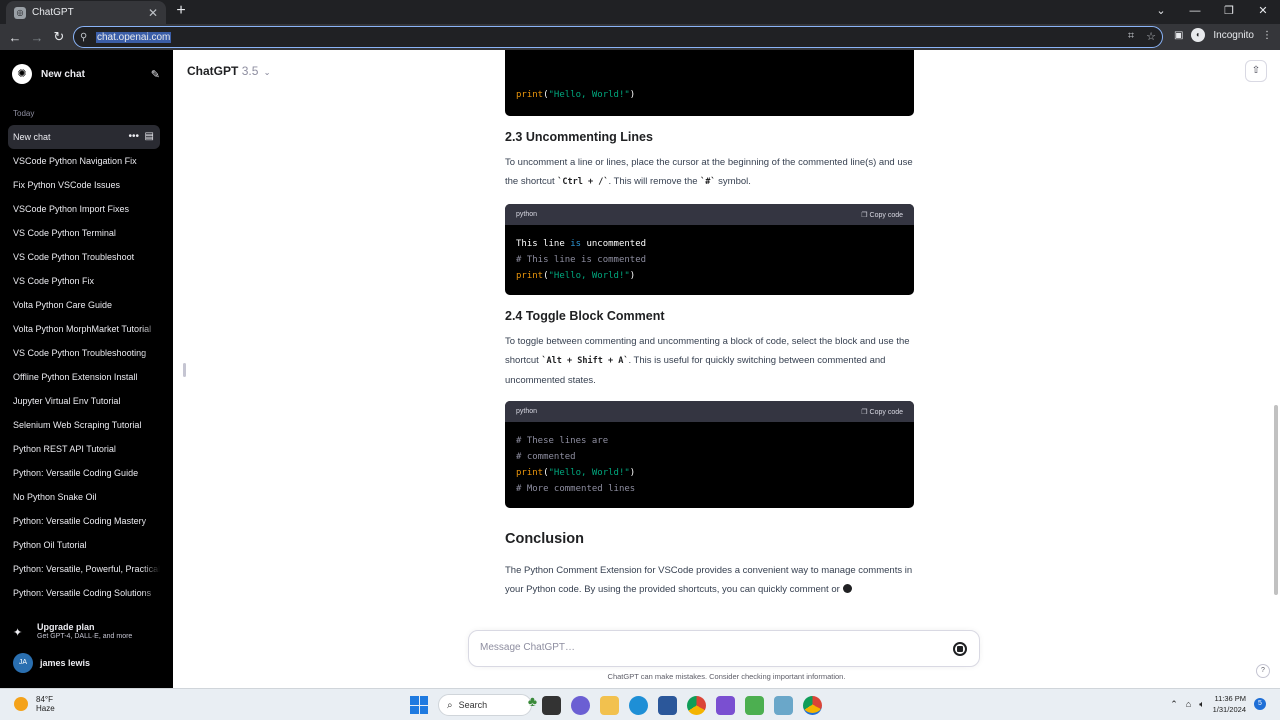  I want to click on minimize-icon: —, so click(1195, 12).